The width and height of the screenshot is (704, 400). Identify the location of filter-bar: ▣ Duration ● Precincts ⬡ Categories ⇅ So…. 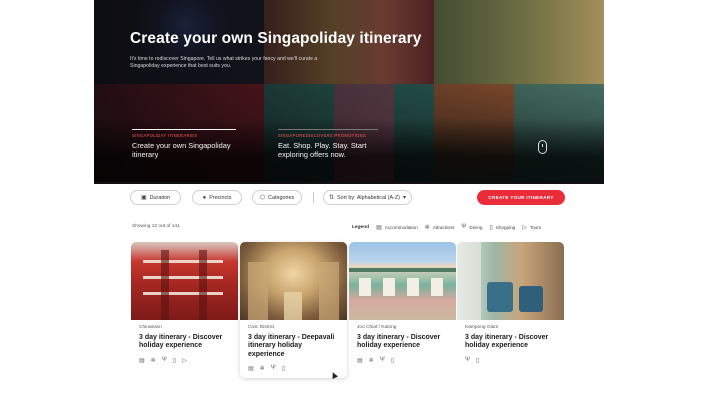
(348, 198).